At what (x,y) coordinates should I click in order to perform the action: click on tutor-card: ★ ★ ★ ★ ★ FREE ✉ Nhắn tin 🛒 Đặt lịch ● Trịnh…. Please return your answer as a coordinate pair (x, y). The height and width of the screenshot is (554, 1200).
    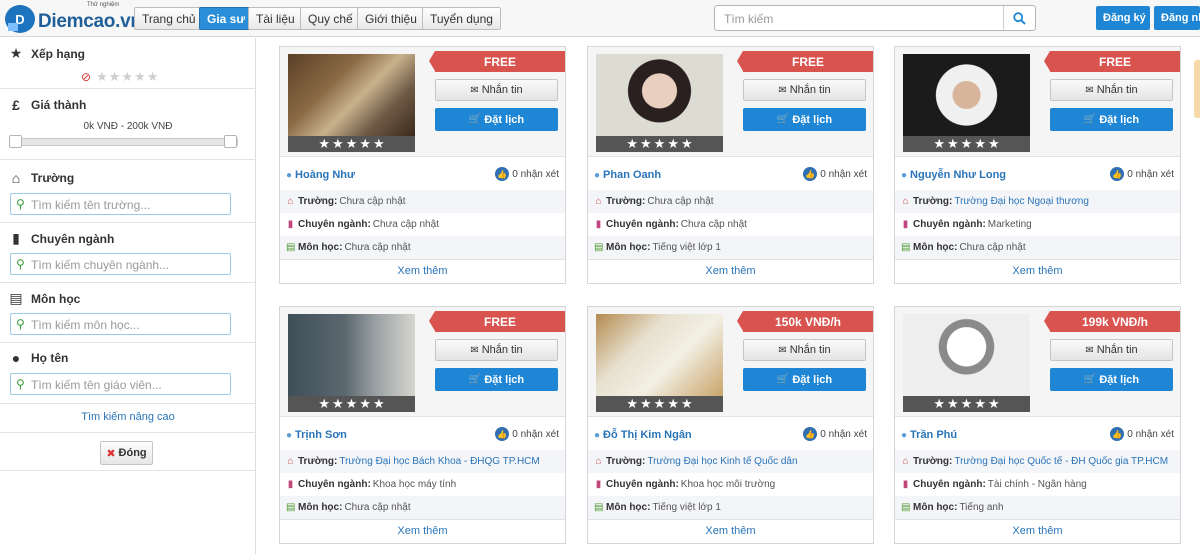
    Looking at the image, I should click on (422, 425).